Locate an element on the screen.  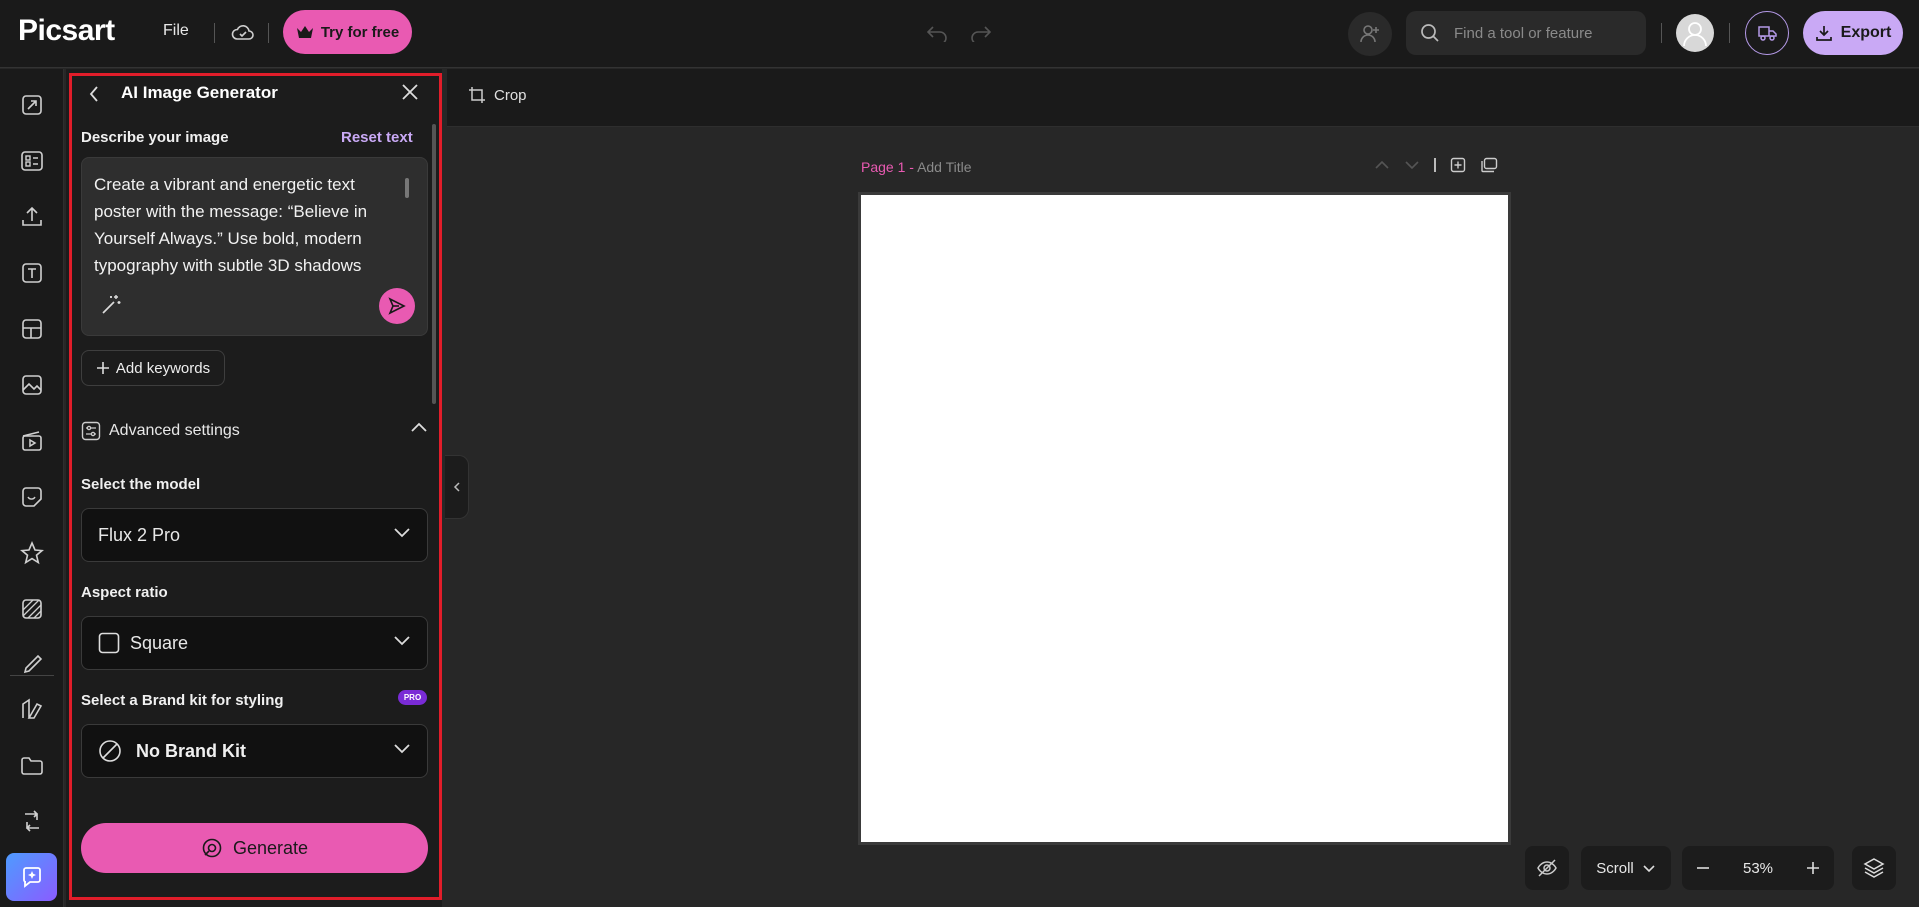
aspect-ratio-value: Square is located at coordinates (159, 642).